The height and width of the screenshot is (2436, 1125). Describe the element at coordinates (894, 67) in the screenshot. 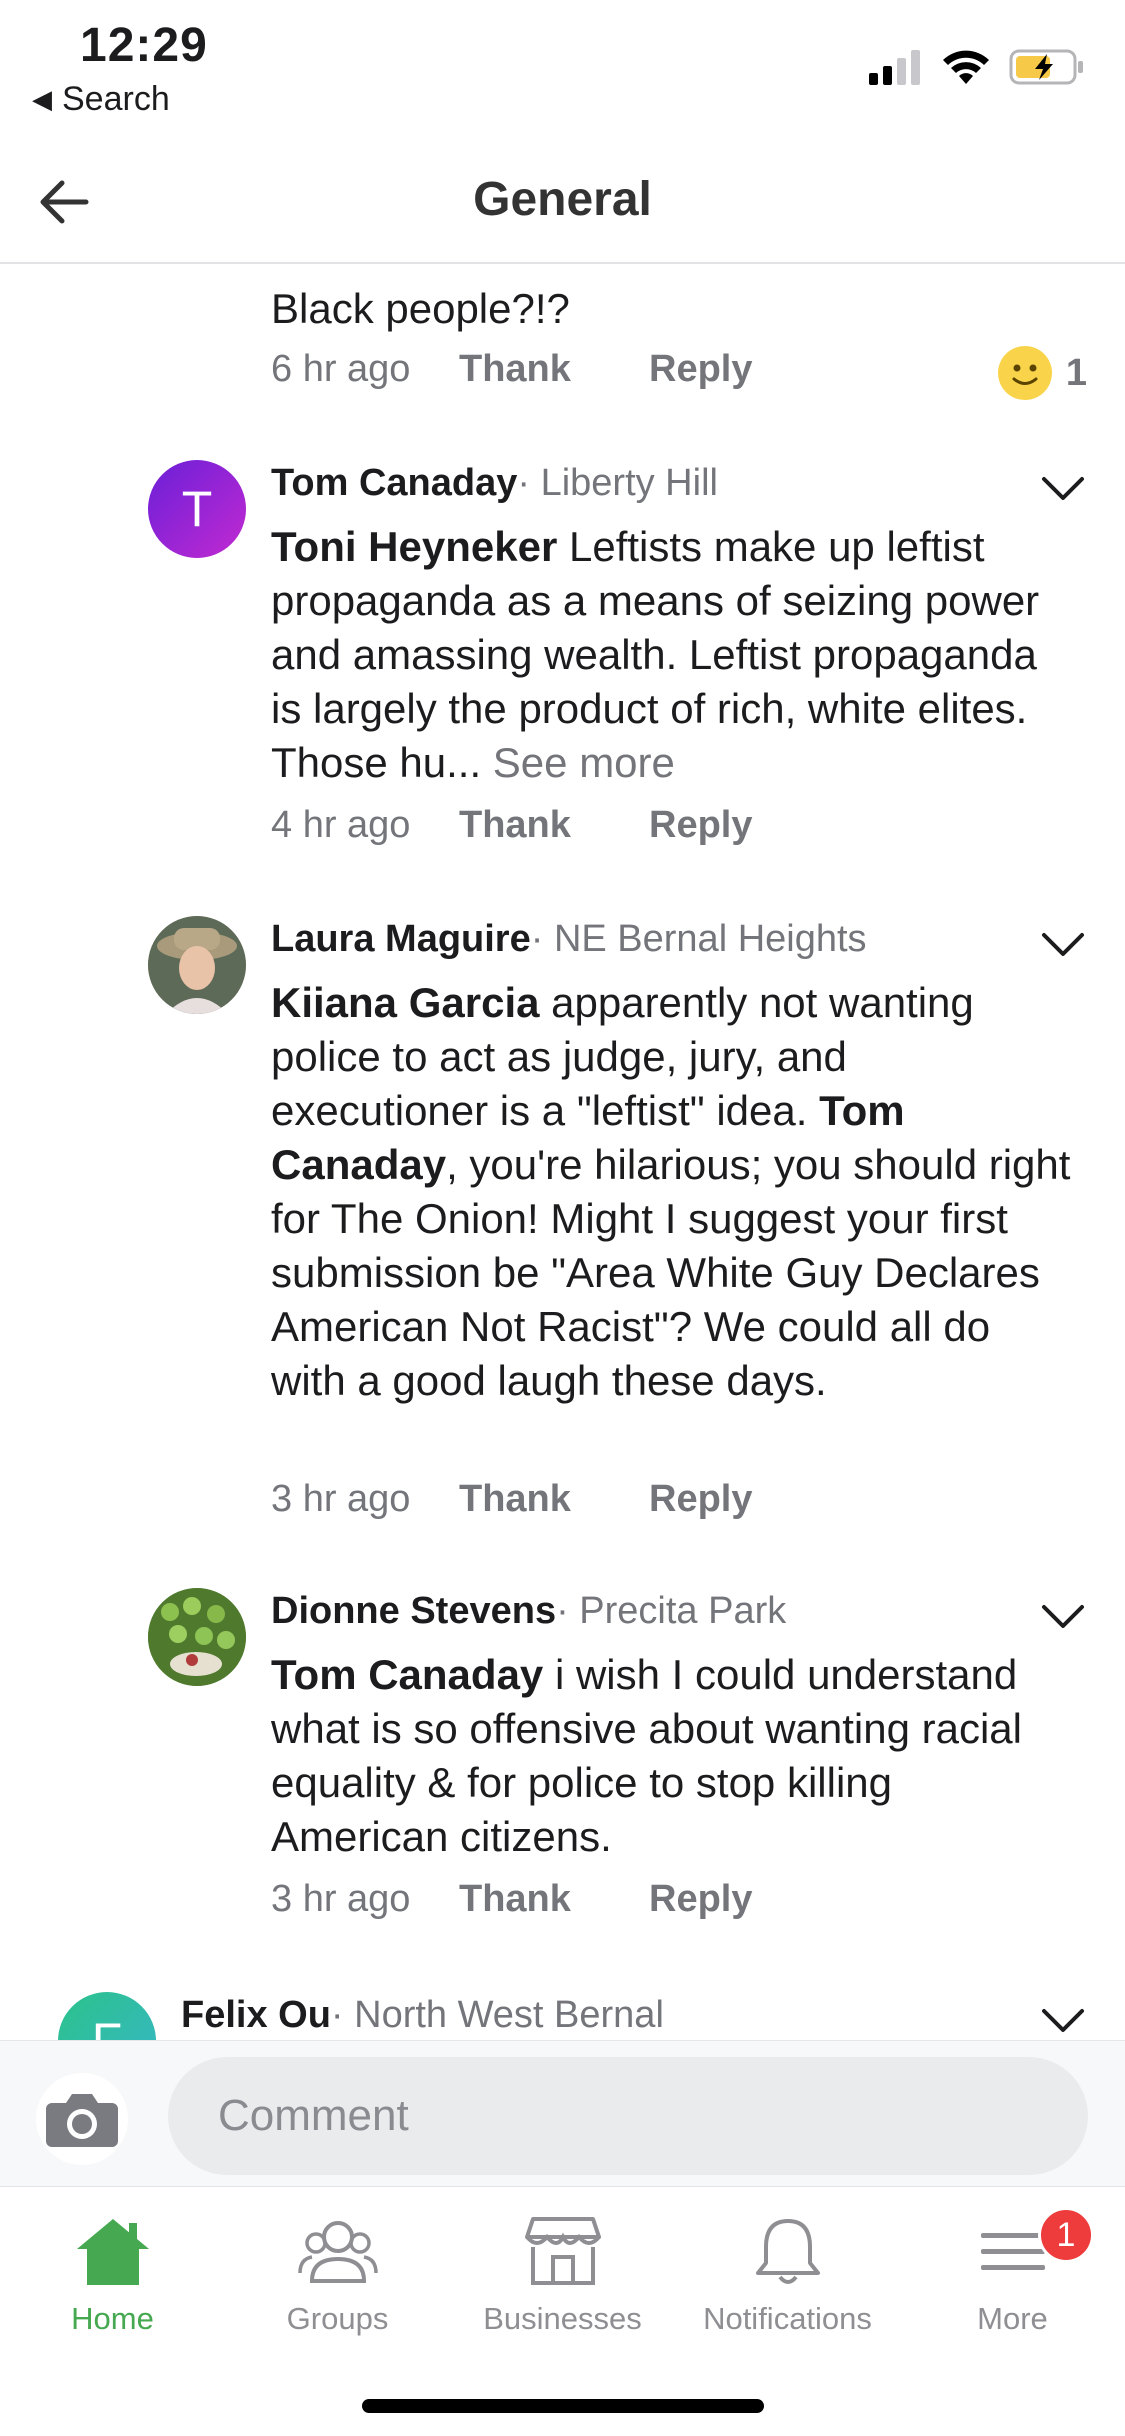

I see `cellular-signal-icon` at that location.